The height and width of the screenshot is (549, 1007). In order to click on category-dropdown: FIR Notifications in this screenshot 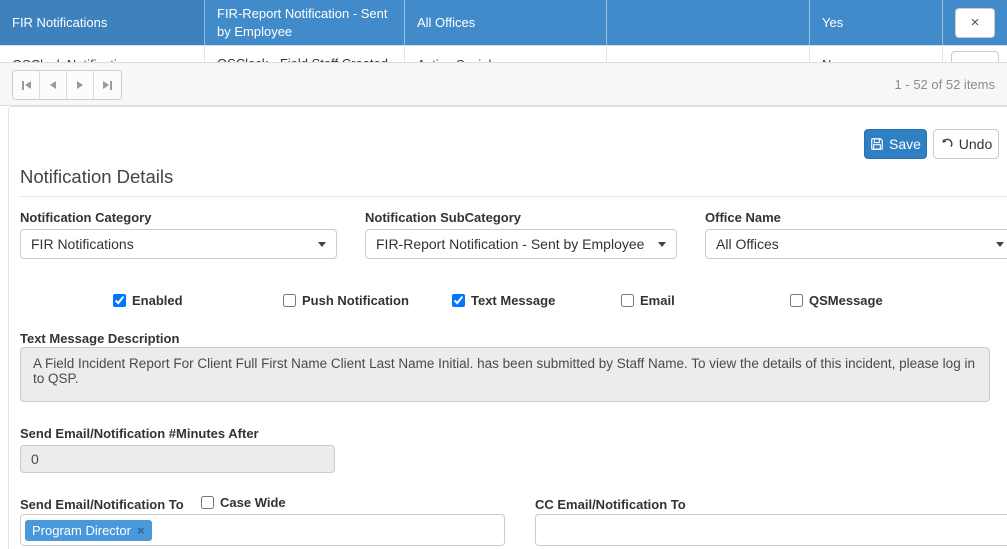, I will do `click(178, 244)`.